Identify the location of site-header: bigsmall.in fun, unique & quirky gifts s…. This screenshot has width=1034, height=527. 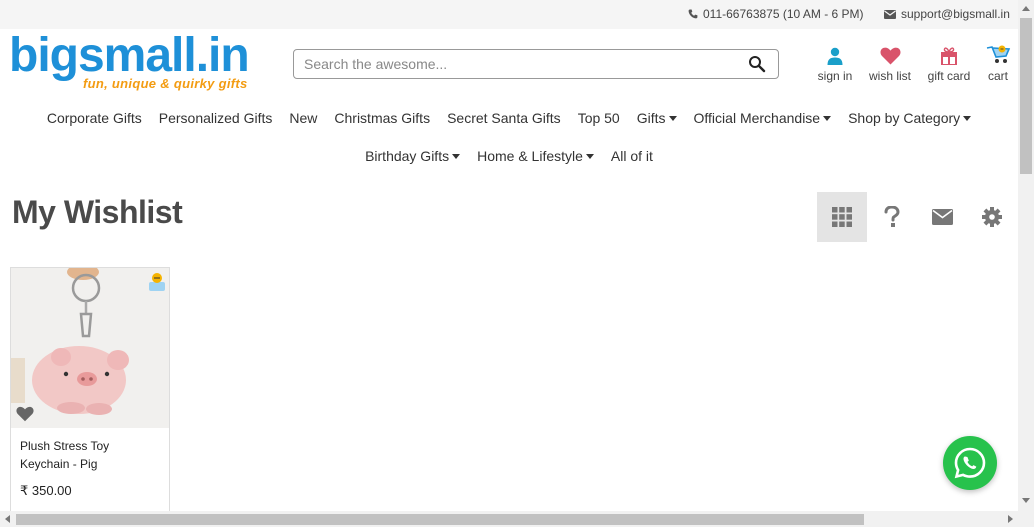
(509, 64).